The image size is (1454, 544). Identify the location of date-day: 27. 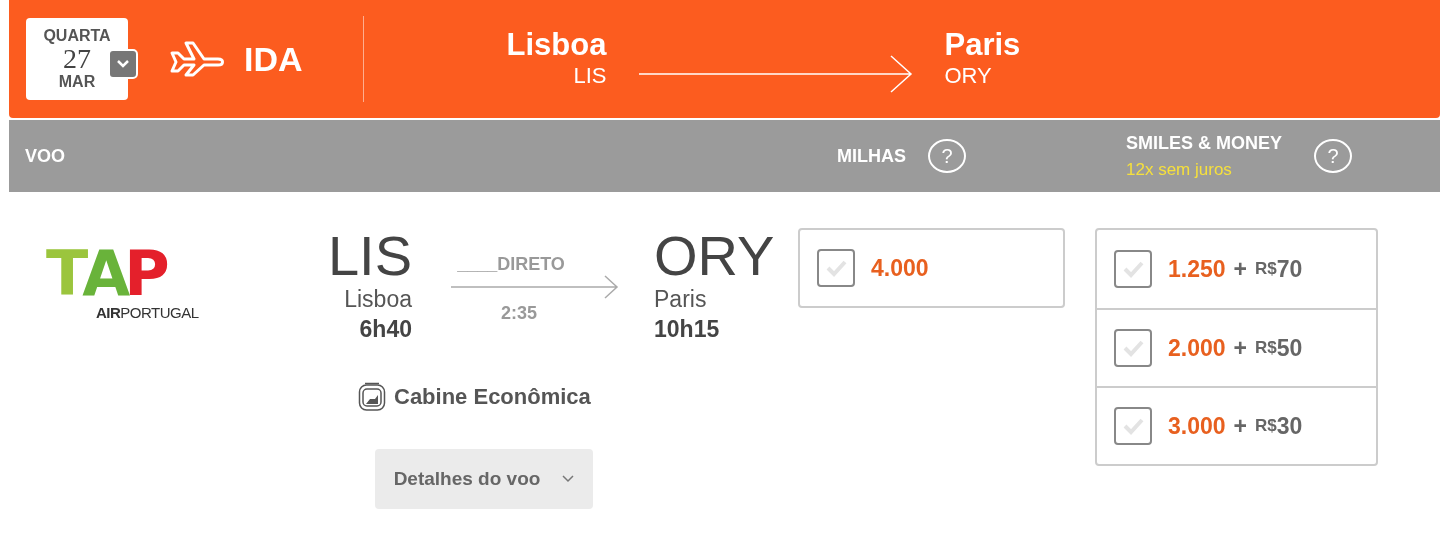
(77, 59).